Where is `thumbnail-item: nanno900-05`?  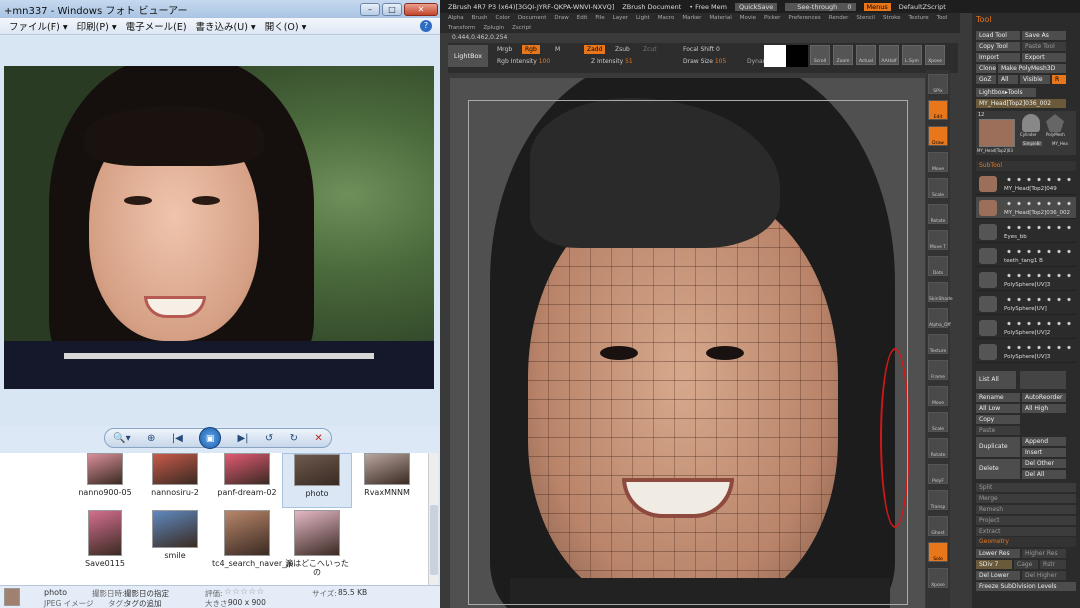 thumbnail-item: nanno900-05 is located at coordinates (105, 480).